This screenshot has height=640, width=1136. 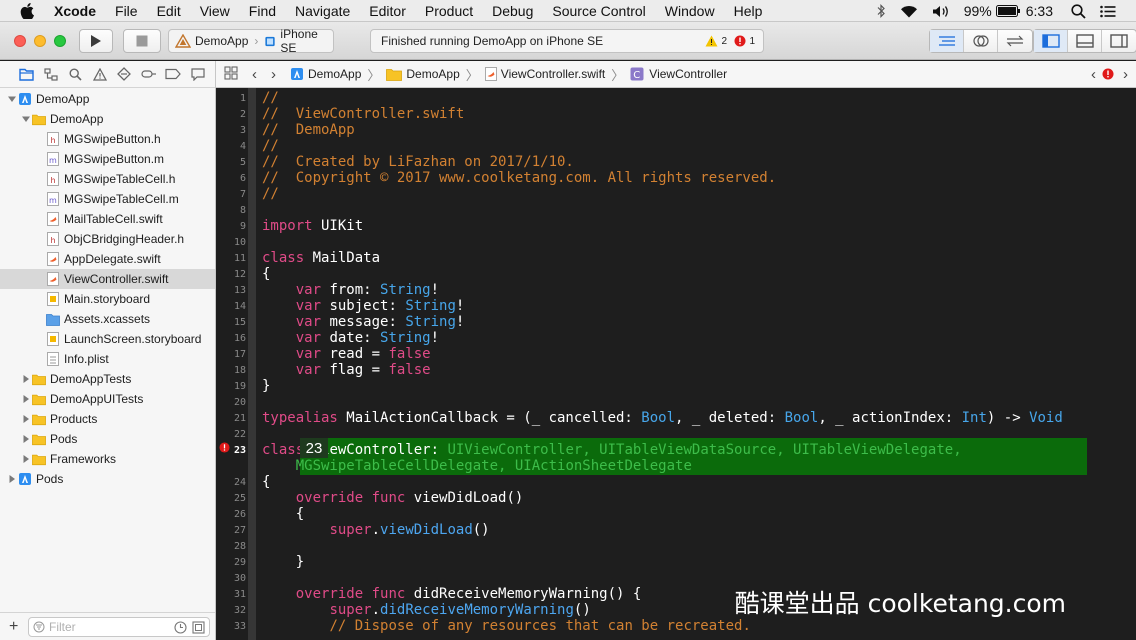 What do you see at coordinates (107, 139) in the screenshot?
I see `tree-item-mgswipebutton-h: h MGSwipeButton.h` at bounding box center [107, 139].